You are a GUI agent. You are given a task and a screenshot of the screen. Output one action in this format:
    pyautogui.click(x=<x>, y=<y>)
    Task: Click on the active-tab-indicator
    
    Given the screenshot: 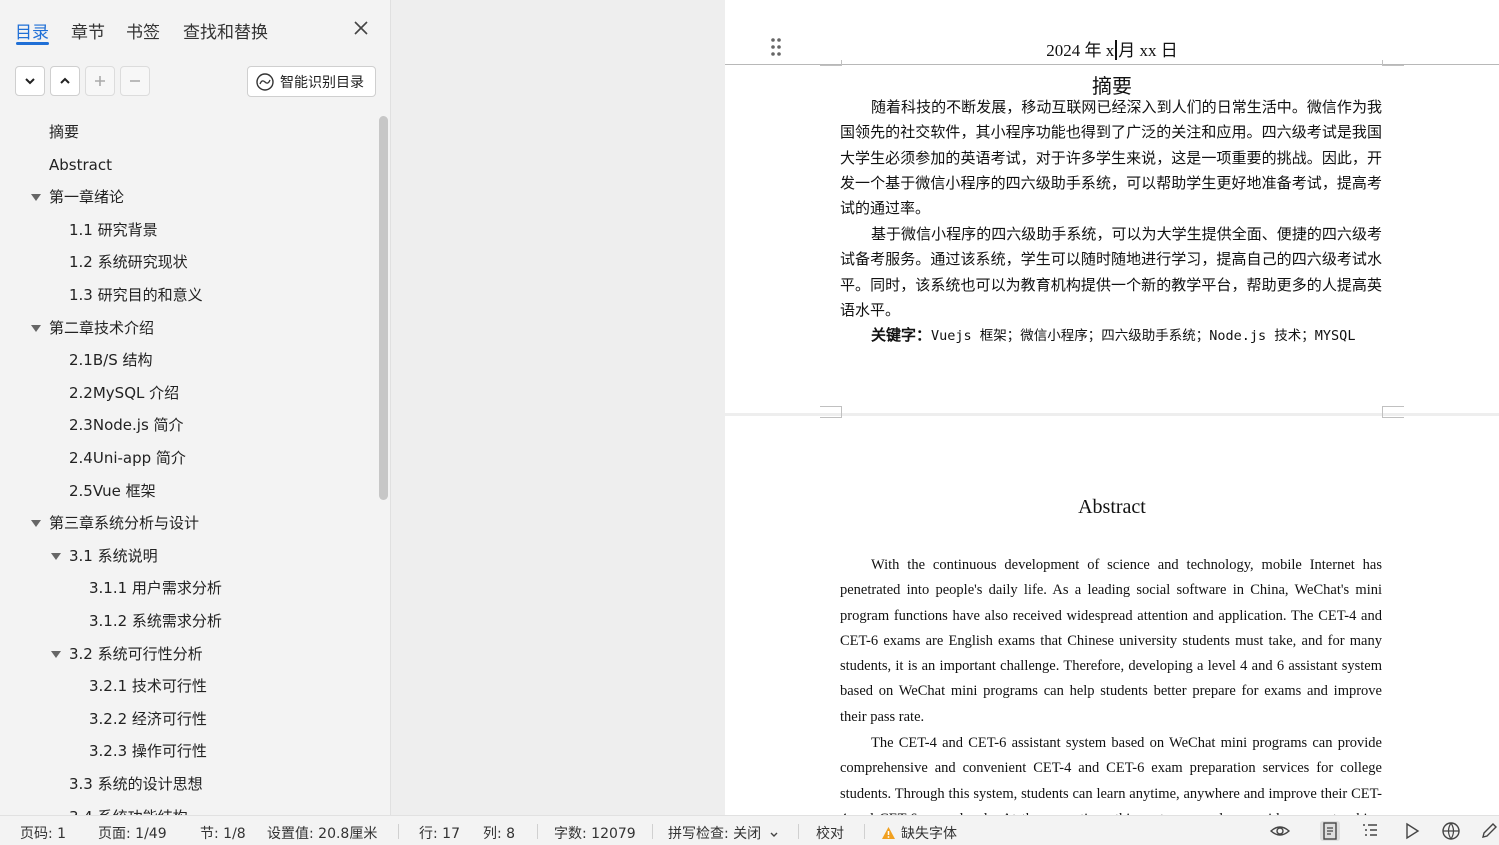 What is the action you would take?
    pyautogui.click(x=32, y=43)
    